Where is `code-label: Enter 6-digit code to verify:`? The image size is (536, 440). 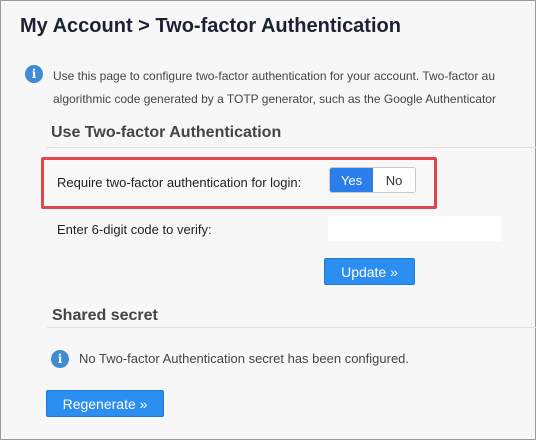
code-label: Enter 6-digit code to verify: is located at coordinates (134, 229).